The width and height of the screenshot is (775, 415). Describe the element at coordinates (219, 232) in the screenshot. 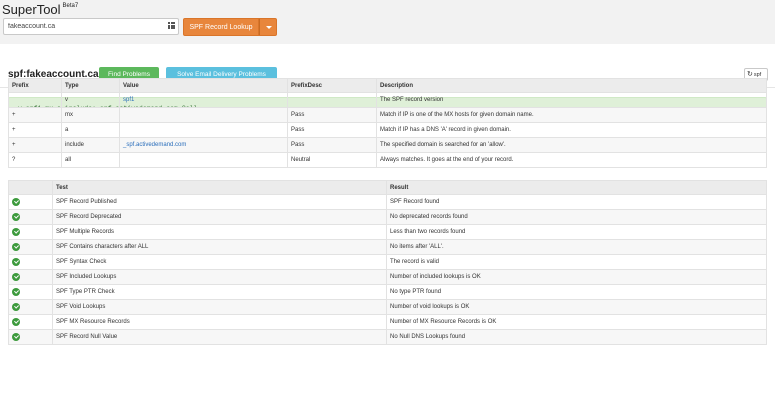

I see `test-name-cell: SPF Multiple Records` at that location.